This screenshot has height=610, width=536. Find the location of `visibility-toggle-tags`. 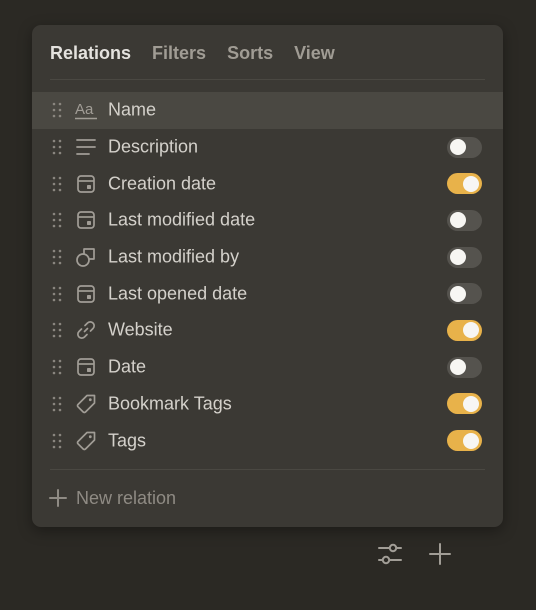

visibility-toggle-tags is located at coordinates (464, 441).